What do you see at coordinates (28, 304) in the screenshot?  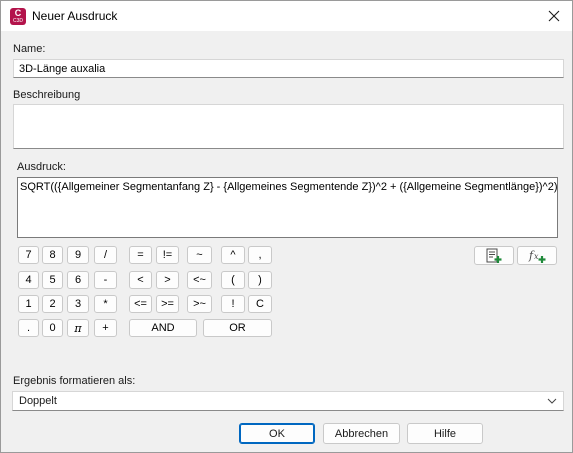 I see `key-1: 1` at bounding box center [28, 304].